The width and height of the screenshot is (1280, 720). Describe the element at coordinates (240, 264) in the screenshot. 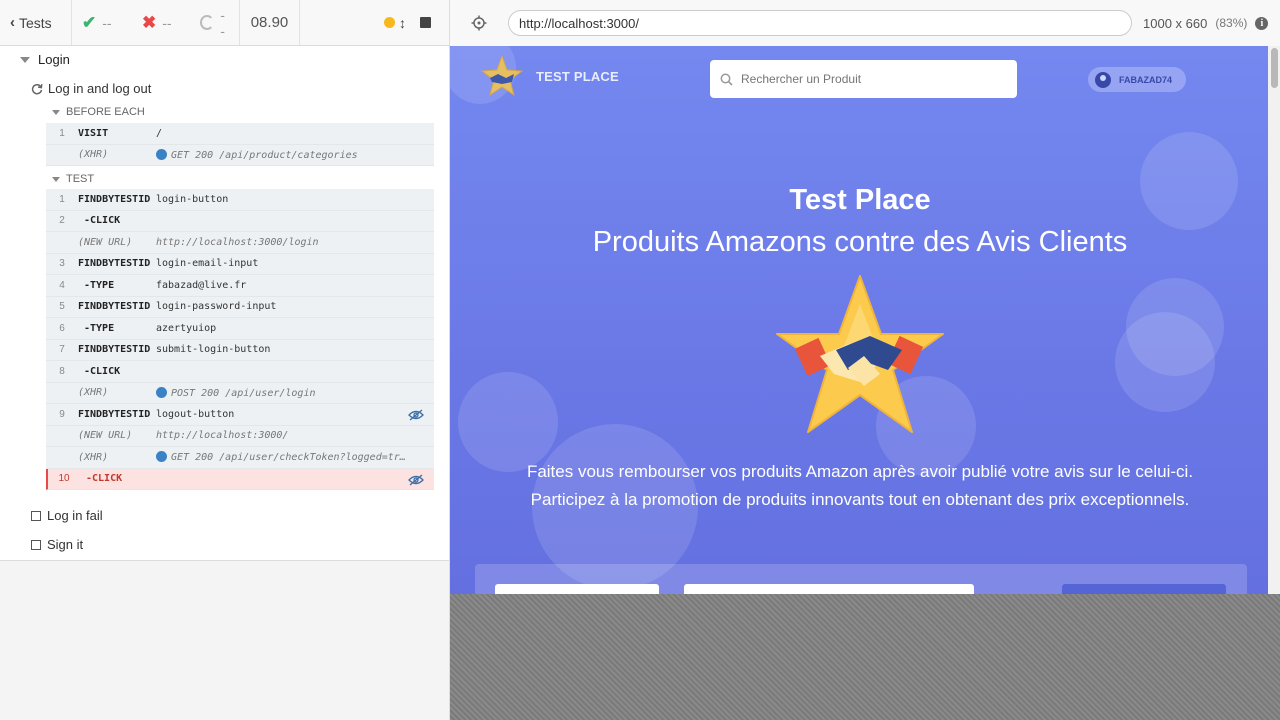

I see `command-row: 3 FINDBYTESTID login-email-input` at that location.